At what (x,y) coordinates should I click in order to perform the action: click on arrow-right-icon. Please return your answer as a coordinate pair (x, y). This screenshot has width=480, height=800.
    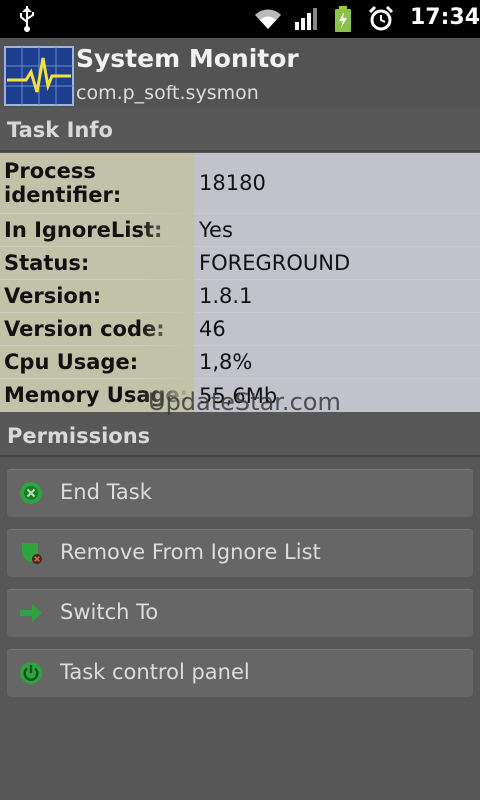
    Looking at the image, I should click on (31, 613).